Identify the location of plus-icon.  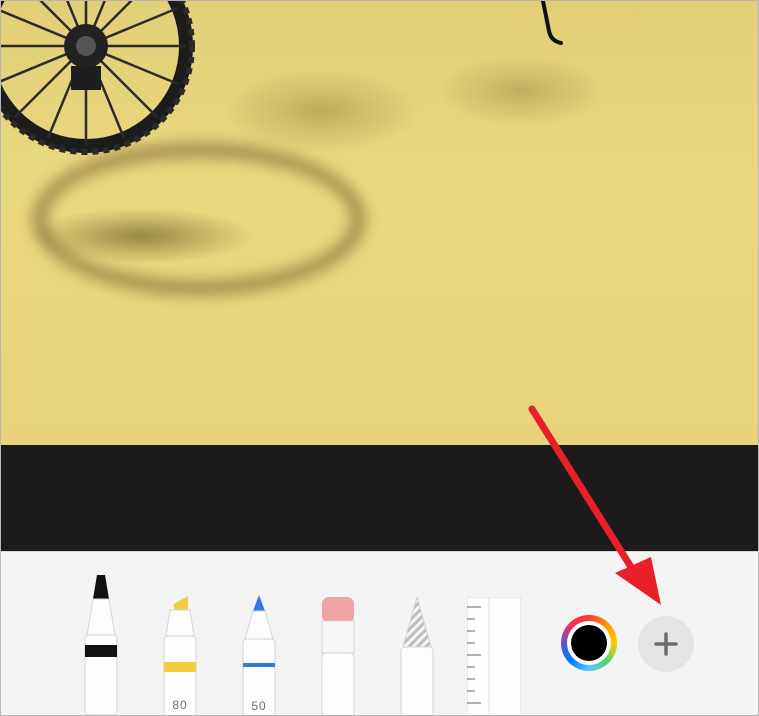
(666, 644).